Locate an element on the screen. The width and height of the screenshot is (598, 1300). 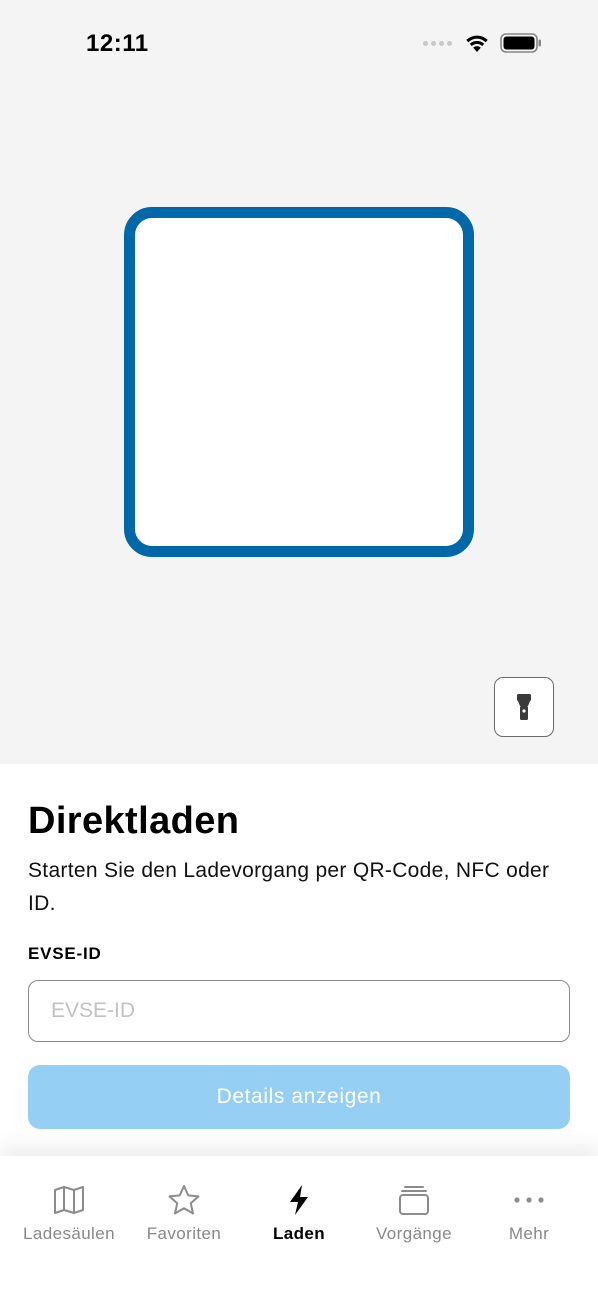
tab-laden: Laden is located at coordinates (299, 1206).